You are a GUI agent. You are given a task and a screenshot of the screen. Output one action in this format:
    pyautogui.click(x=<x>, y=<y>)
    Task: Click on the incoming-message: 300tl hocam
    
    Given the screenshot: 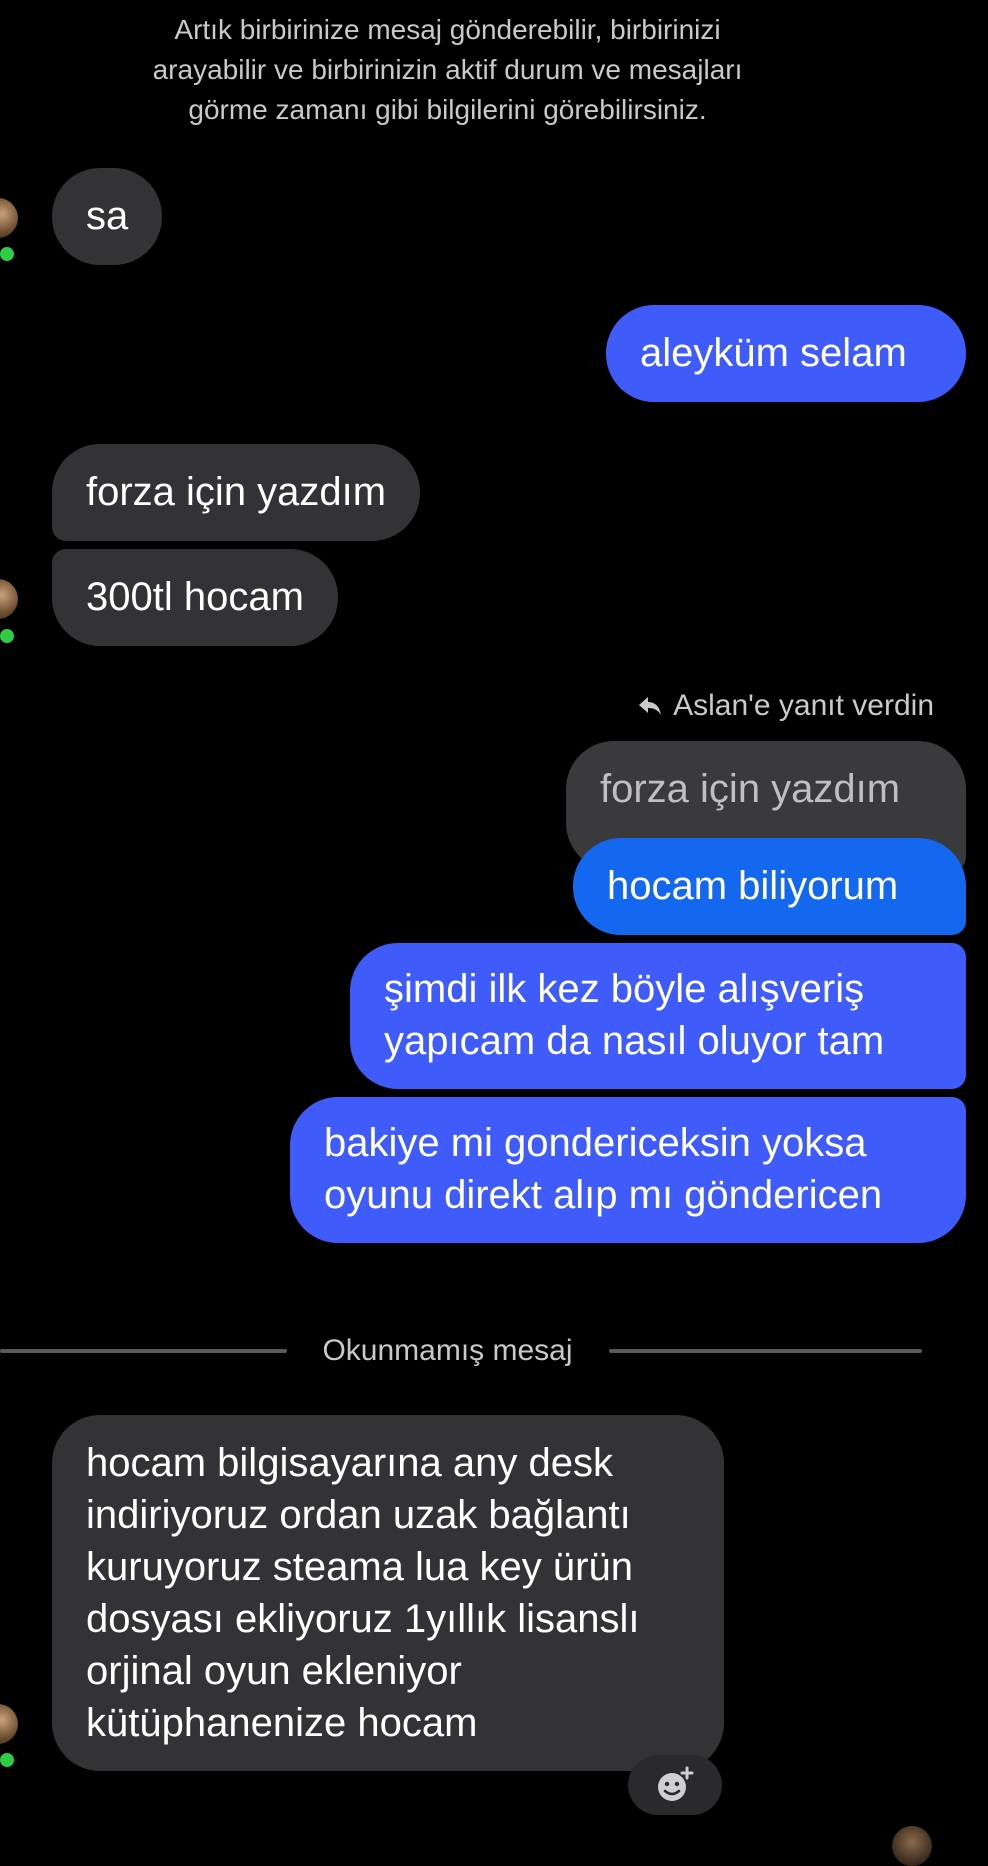 What is the action you would take?
    pyautogui.click(x=195, y=597)
    